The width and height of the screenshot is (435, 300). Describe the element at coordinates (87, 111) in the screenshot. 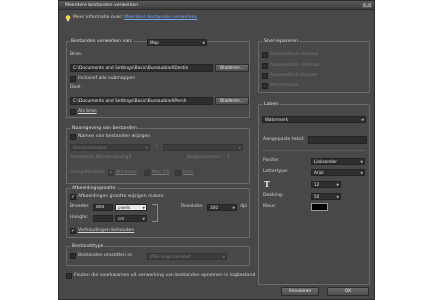

I see `same-as-source-label: Als bron` at that location.